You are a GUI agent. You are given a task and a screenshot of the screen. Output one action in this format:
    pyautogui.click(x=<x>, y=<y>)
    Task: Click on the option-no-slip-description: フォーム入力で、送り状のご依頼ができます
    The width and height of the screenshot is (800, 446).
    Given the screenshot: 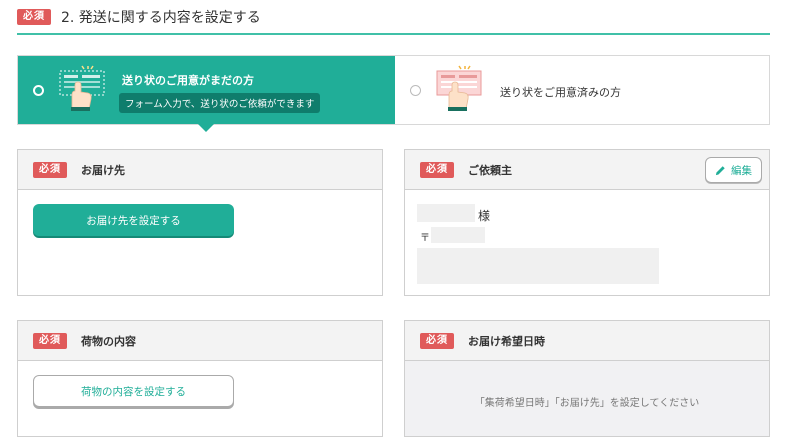 What is the action you would take?
    pyautogui.click(x=220, y=103)
    